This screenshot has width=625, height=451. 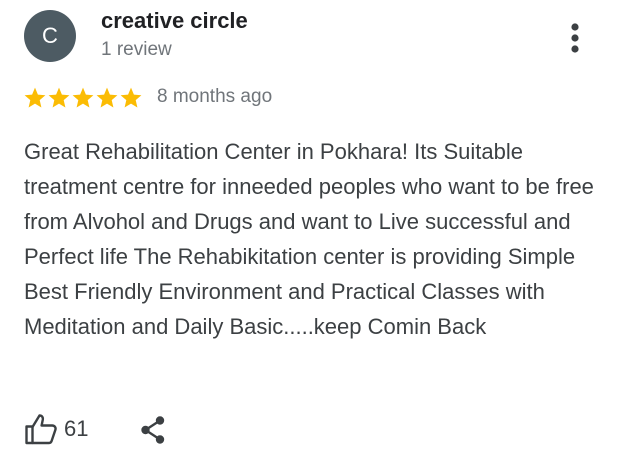 I want to click on star-rating, so click(x=83, y=98).